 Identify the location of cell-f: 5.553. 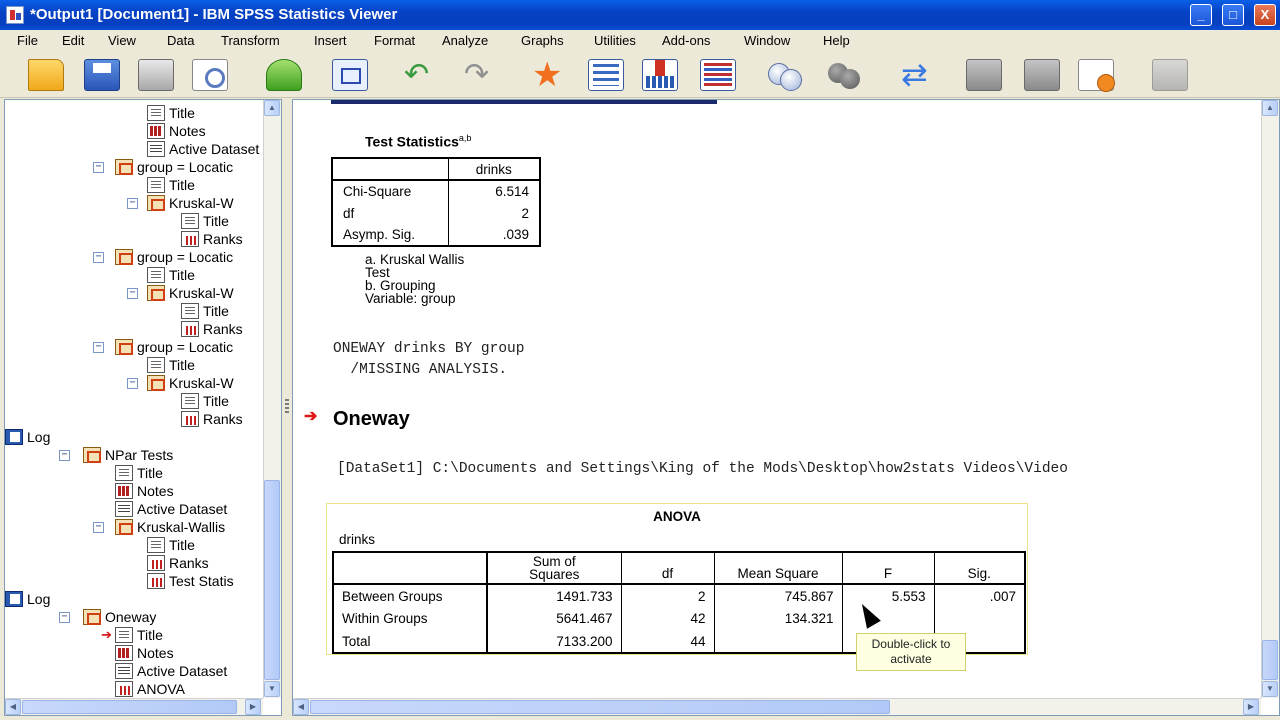
(888, 595).